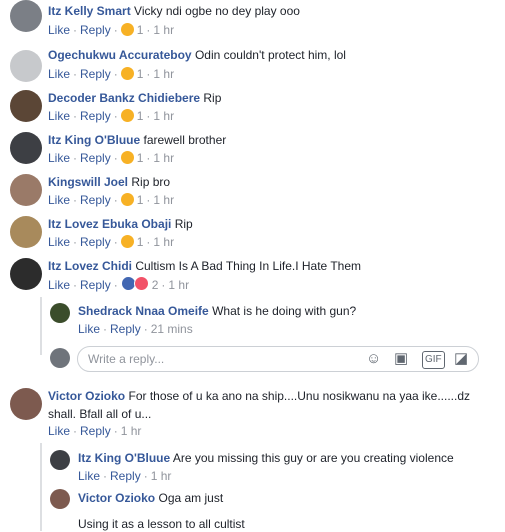 Image resolution: width=505 pixels, height=532 pixels. I want to click on commenter-name: Ogechukwu Accurateboy, so click(120, 55).